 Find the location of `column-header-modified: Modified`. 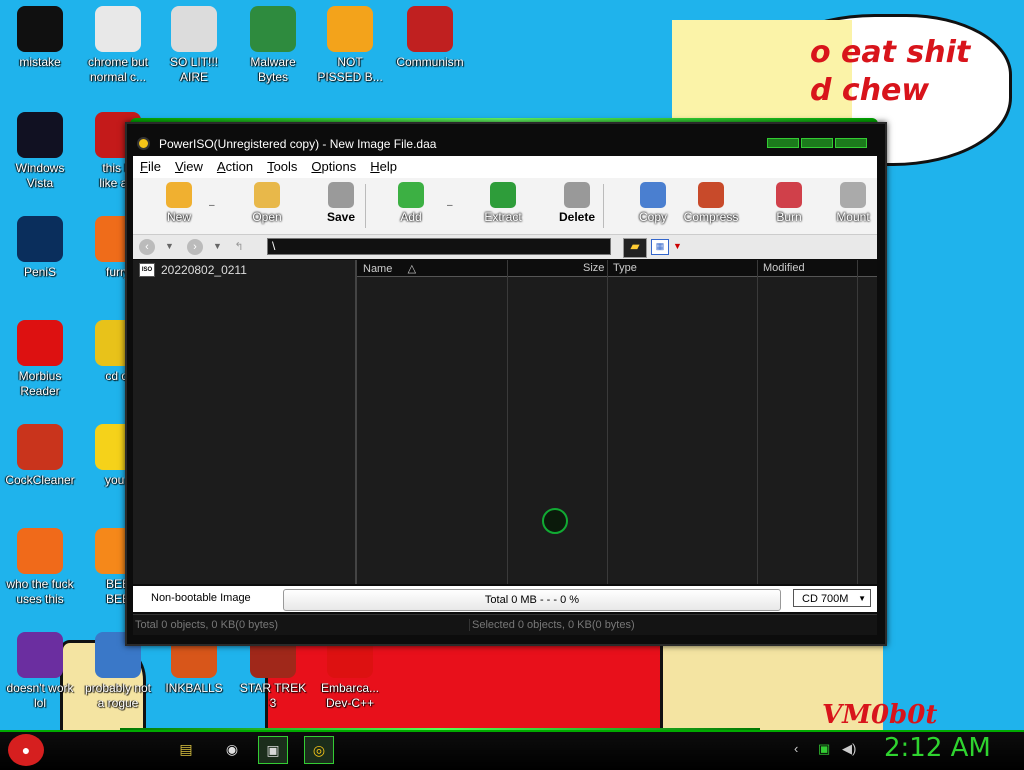

column-header-modified: Modified is located at coordinates (784, 268).